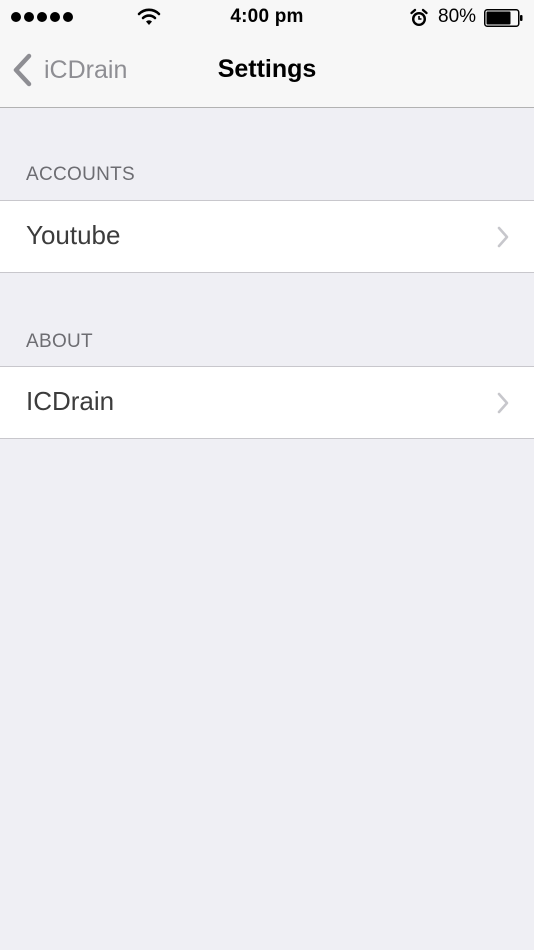 The image size is (534, 950). Describe the element at coordinates (267, 18) in the screenshot. I see `status-bar: 4:00 pm 80%` at that location.